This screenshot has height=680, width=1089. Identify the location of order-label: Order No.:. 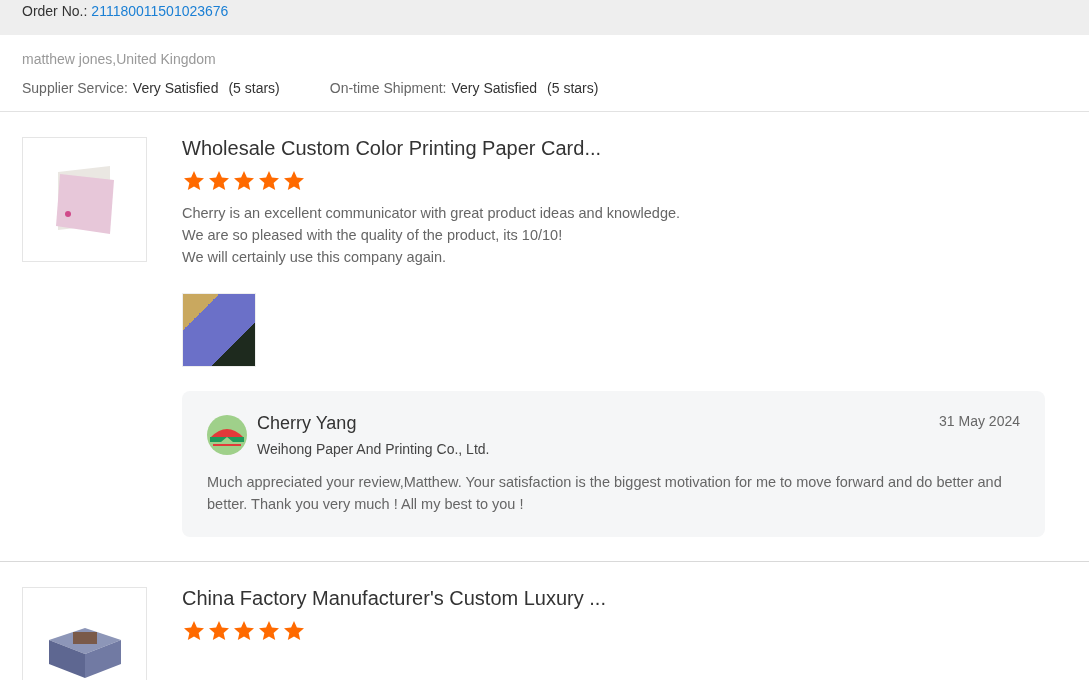
(55, 11).